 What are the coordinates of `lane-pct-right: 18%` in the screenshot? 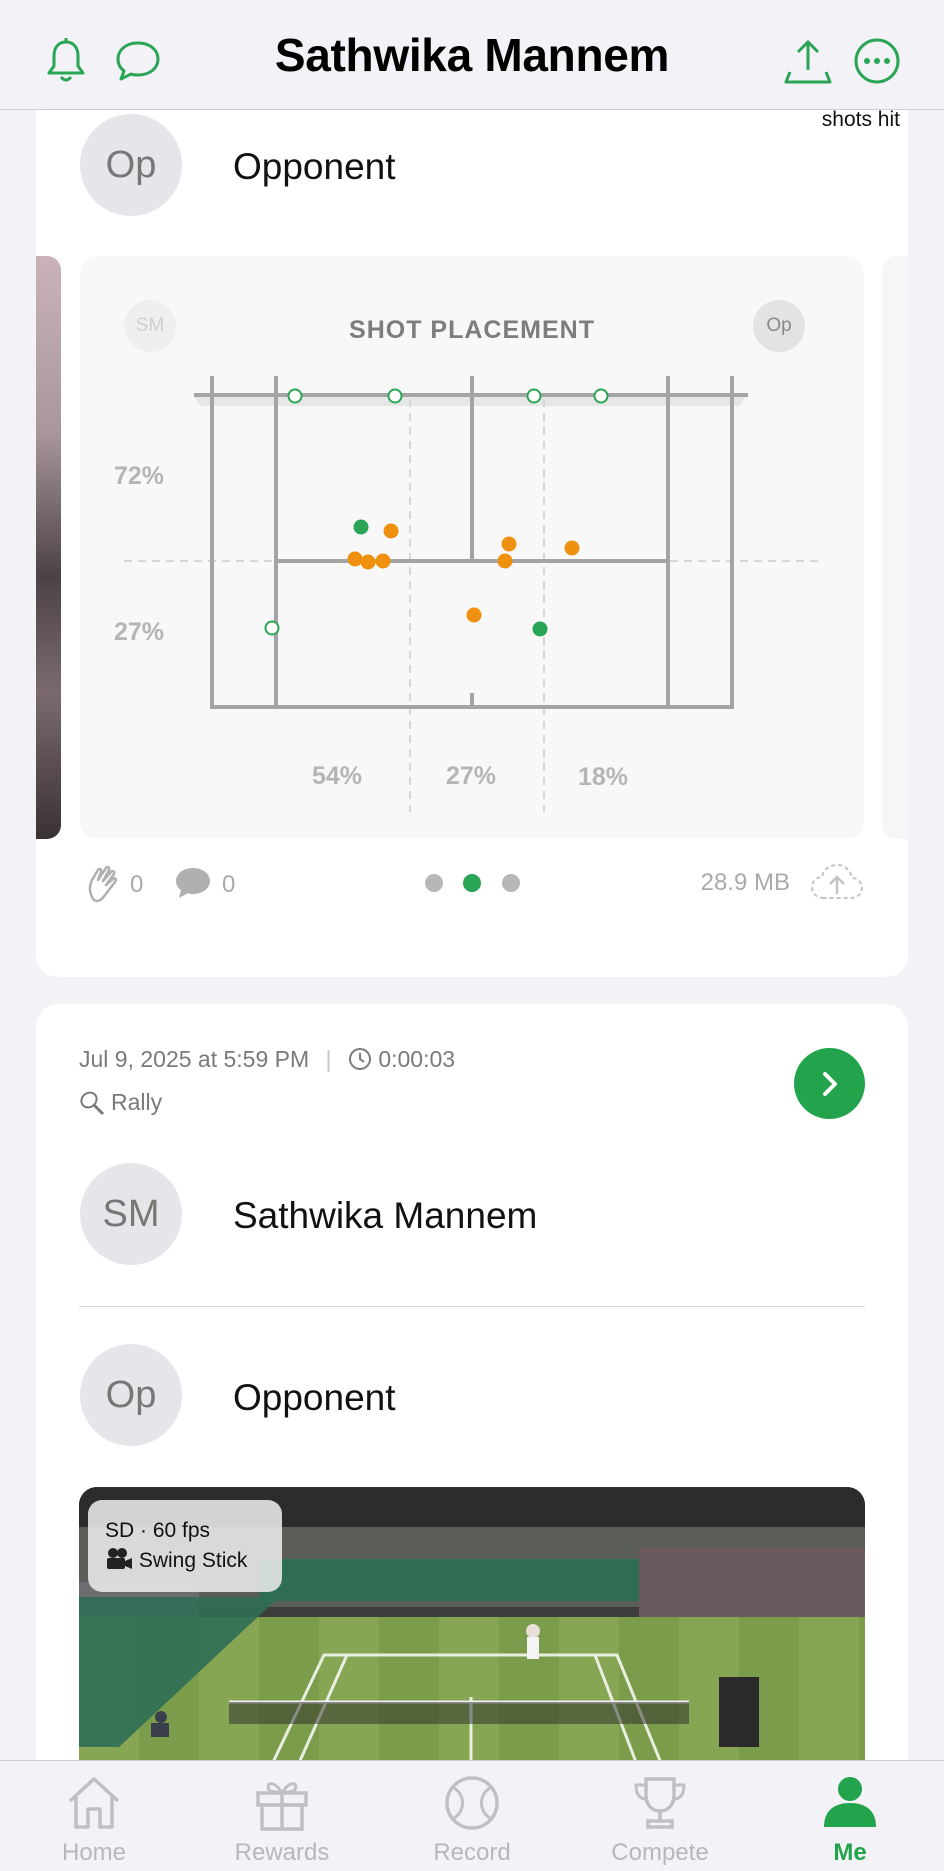 It's located at (603, 777).